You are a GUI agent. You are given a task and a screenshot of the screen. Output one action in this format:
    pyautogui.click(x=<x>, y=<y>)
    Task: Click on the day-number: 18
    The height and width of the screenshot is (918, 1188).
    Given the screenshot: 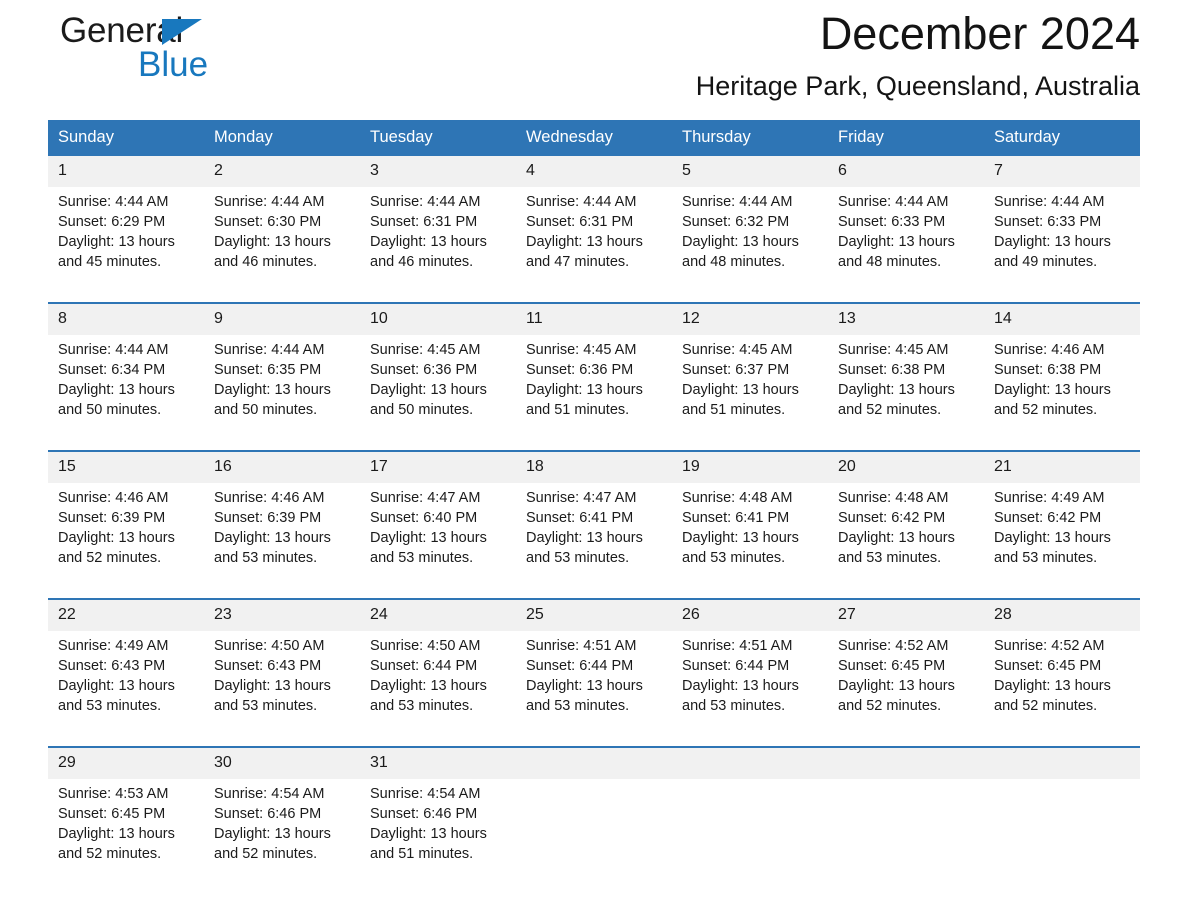 What is the action you would take?
    pyautogui.click(x=594, y=466)
    